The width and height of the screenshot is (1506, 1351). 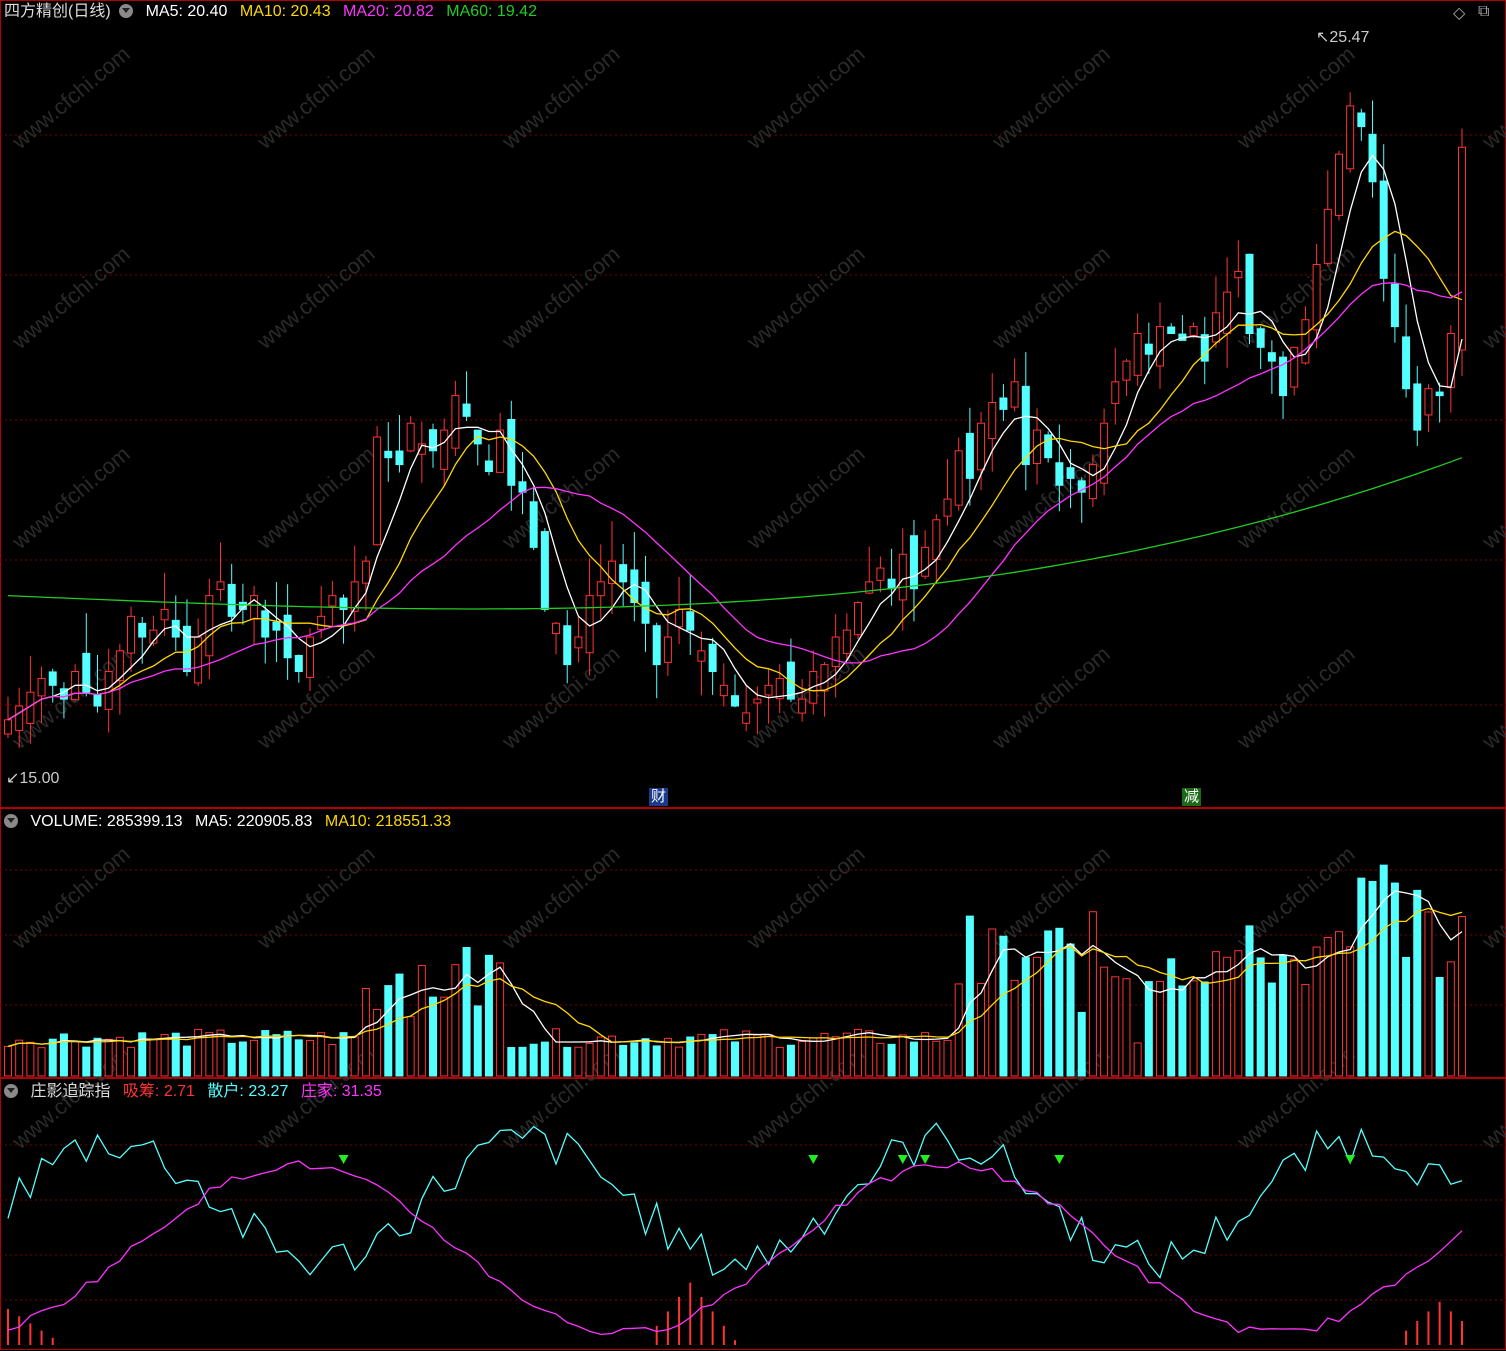 What do you see at coordinates (186, 11) in the screenshot?
I see `ma5-legend: MA5: 20.40` at bounding box center [186, 11].